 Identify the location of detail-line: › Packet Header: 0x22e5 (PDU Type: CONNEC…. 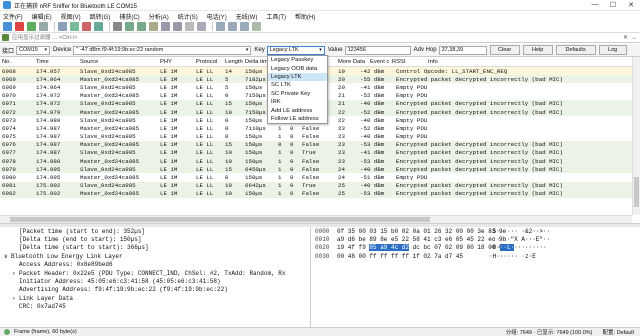
(155, 273).